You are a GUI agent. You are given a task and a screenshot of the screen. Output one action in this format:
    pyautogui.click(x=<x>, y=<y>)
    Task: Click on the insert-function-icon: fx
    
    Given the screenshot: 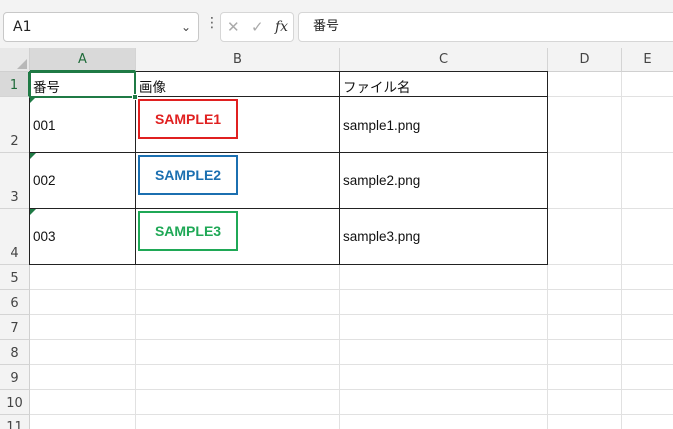 What is the action you would take?
    pyautogui.click(x=281, y=27)
    